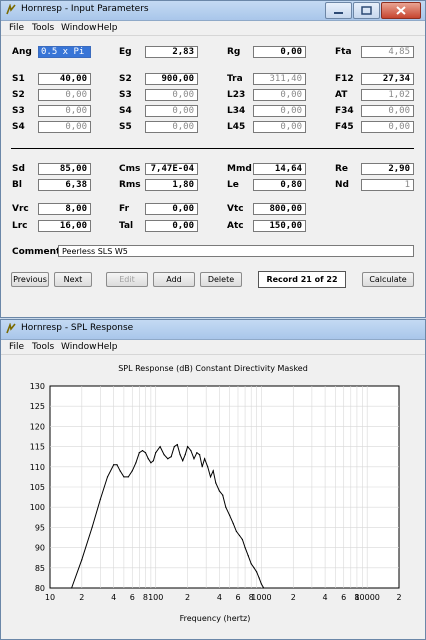 The height and width of the screenshot is (640, 426). Describe the element at coordinates (342, 169) in the screenshot. I see `param-label-re: Re` at that location.